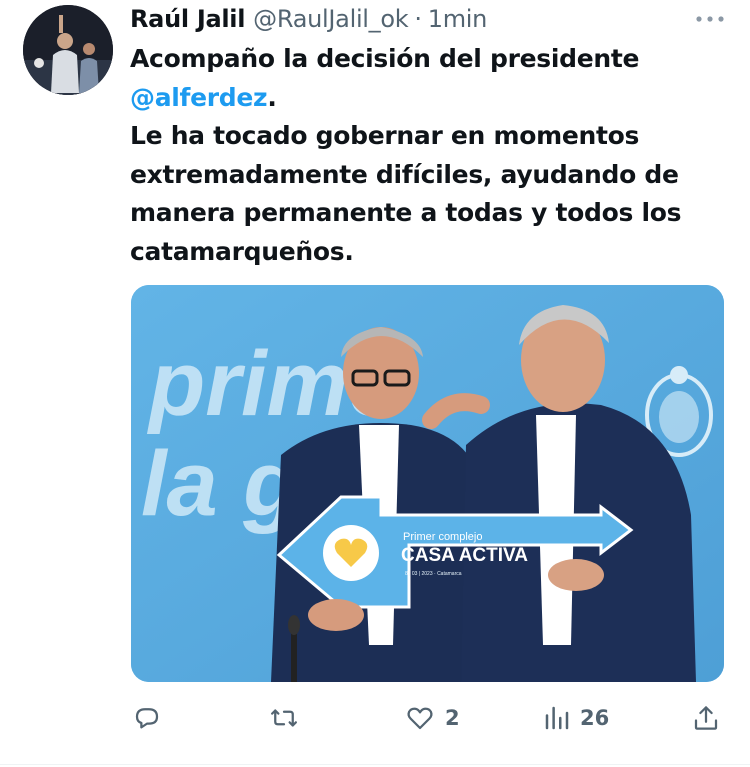 The width and height of the screenshot is (750, 767). What do you see at coordinates (575, 718) in the screenshot?
I see `views-button: 26` at bounding box center [575, 718].